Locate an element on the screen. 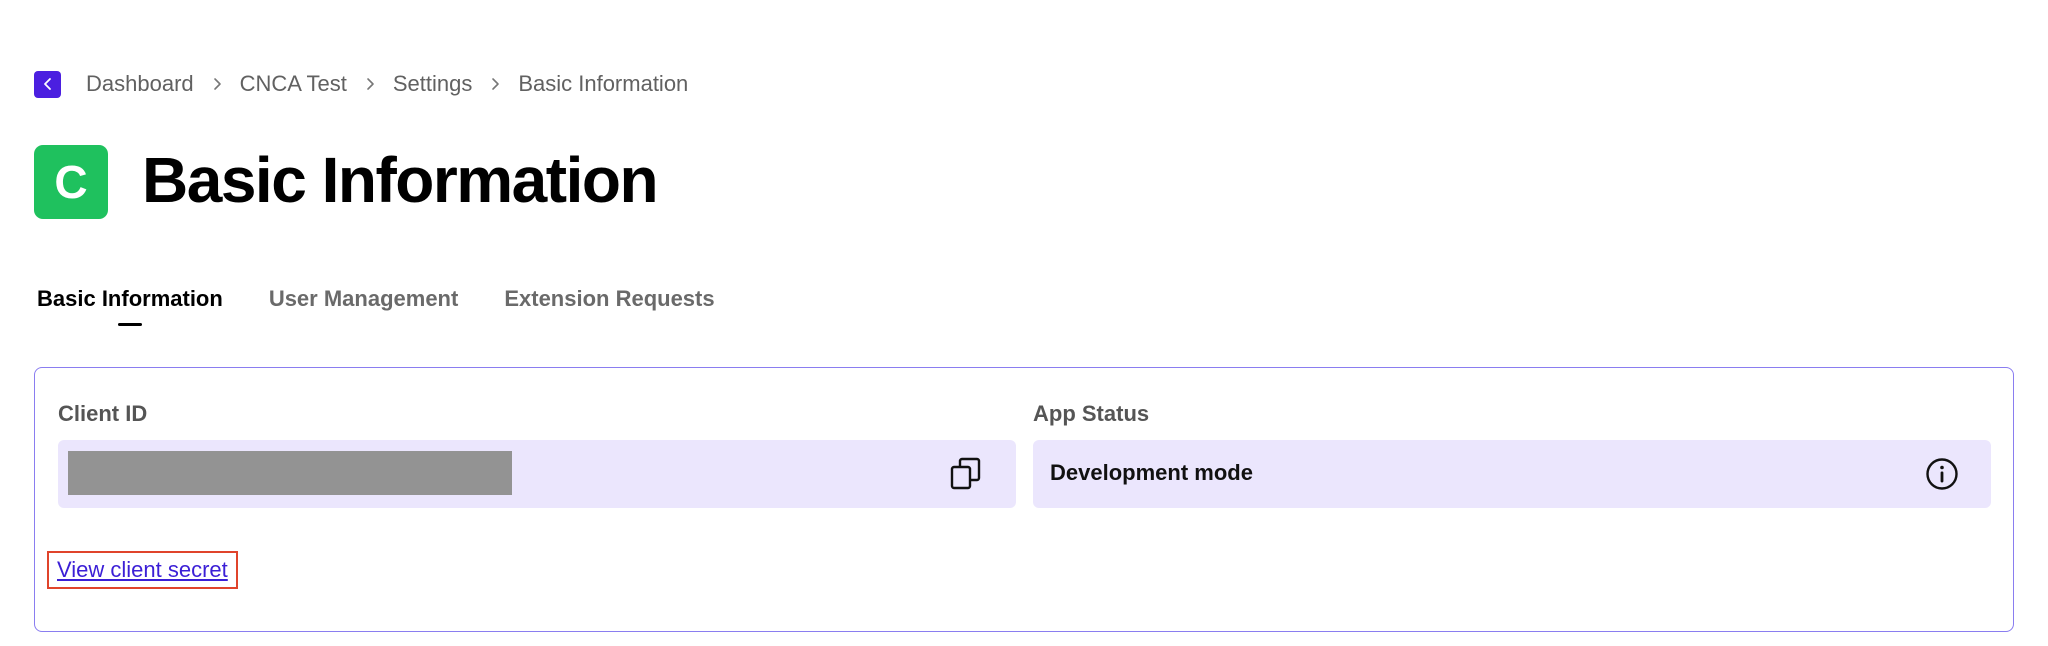 This screenshot has height=646, width=2048. tab-basic-information: Basic Information is located at coordinates (130, 313).